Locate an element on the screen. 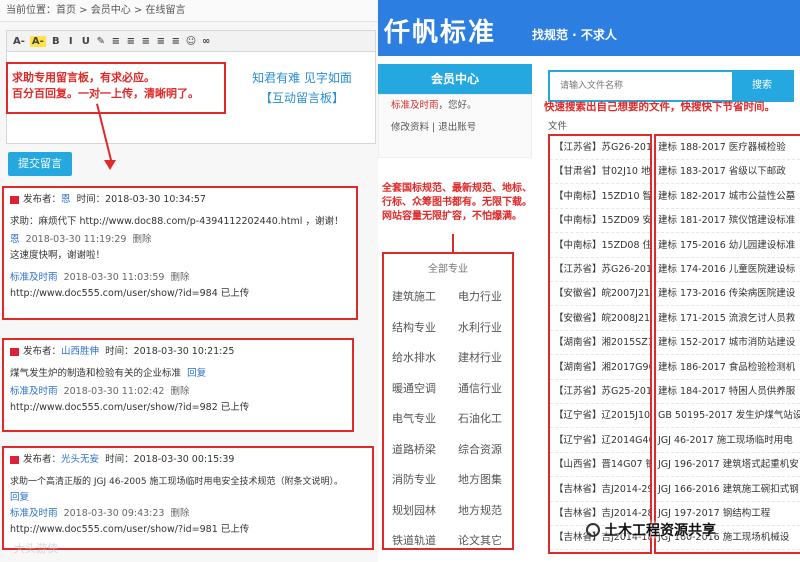 The width and height of the screenshot is (800, 562). category-link: 结构专业 is located at coordinates (414, 327).